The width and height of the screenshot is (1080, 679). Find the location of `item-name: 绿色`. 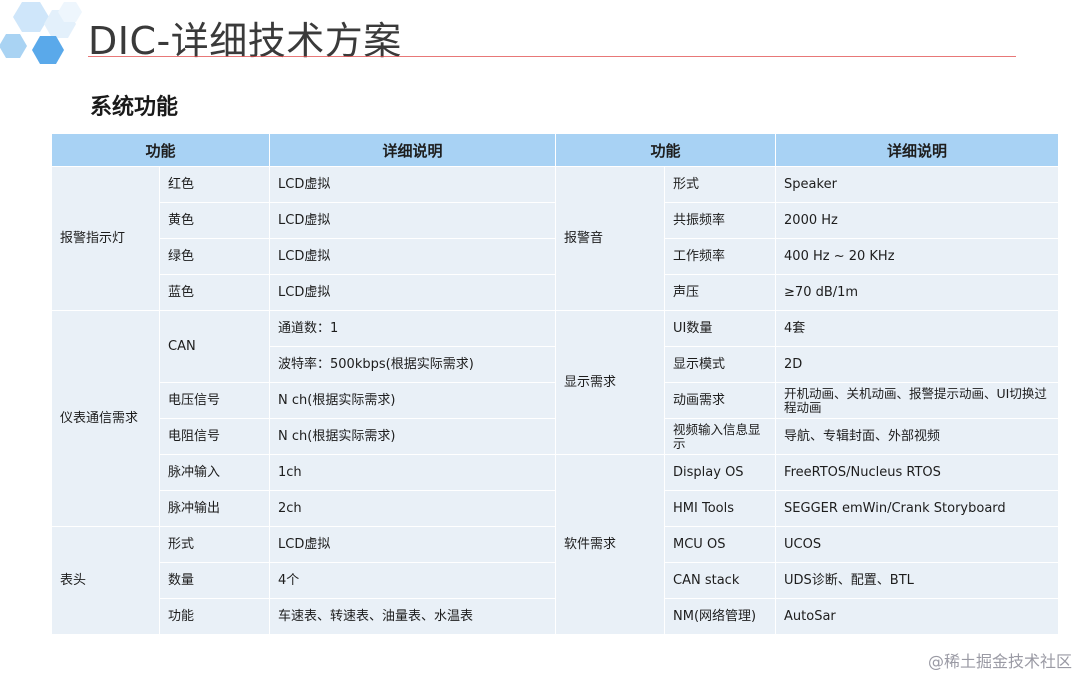

item-name: 绿色 is located at coordinates (215, 256).